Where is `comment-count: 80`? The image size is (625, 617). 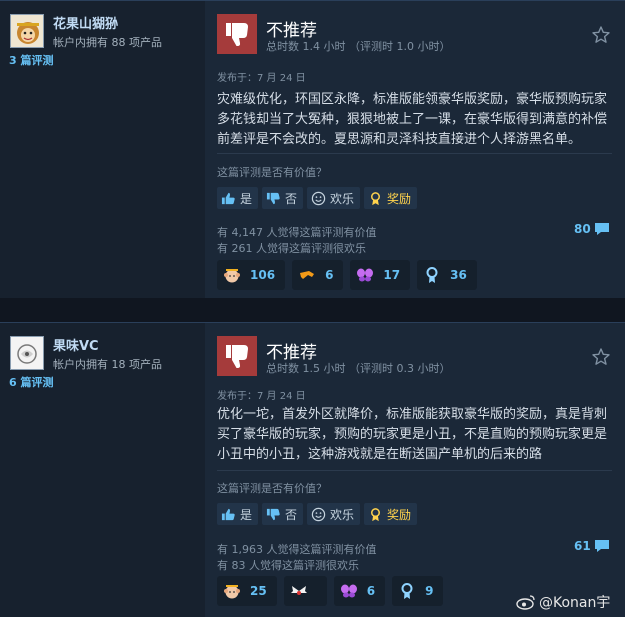
comment-count: 80 is located at coordinates (582, 229).